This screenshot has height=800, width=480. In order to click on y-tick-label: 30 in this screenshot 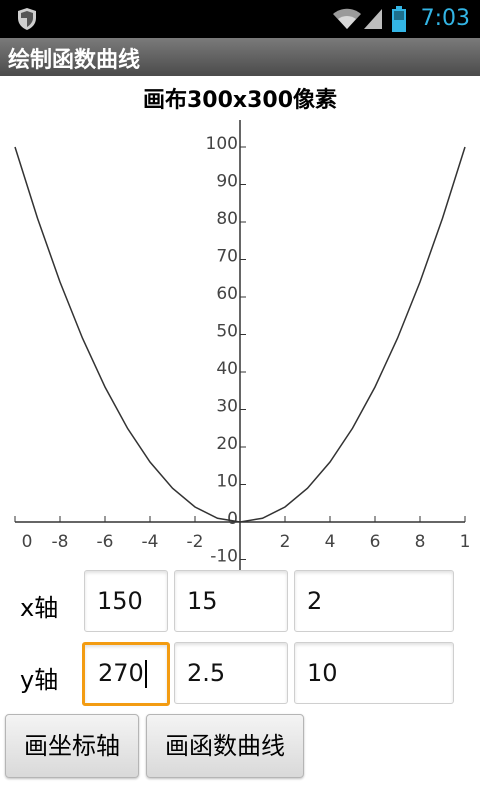, I will do `click(227, 407)`.